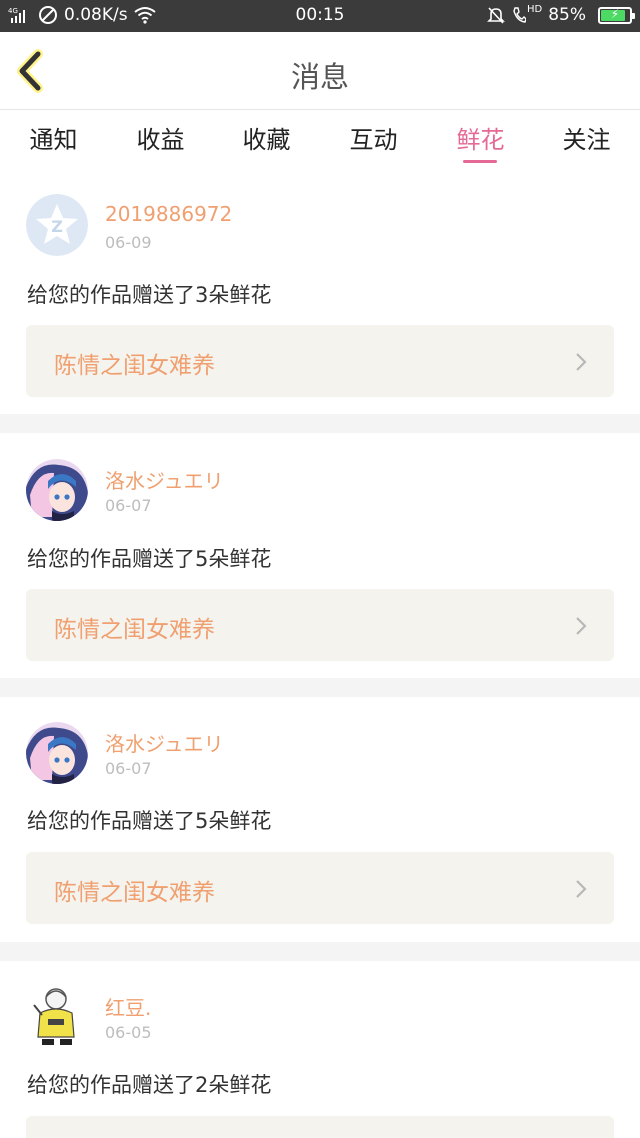 The image size is (640, 1138). I want to click on page-title: 消息, so click(319, 77).